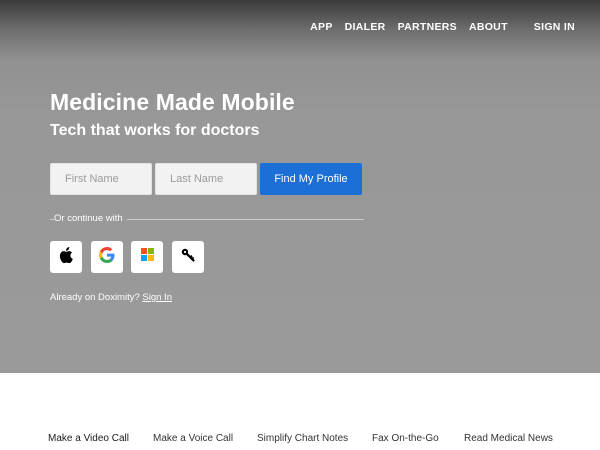 This screenshot has height=450, width=600. Describe the element at coordinates (155, 130) in the screenshot. I see `page-subtitle: Tech that works for doctors` at that location.